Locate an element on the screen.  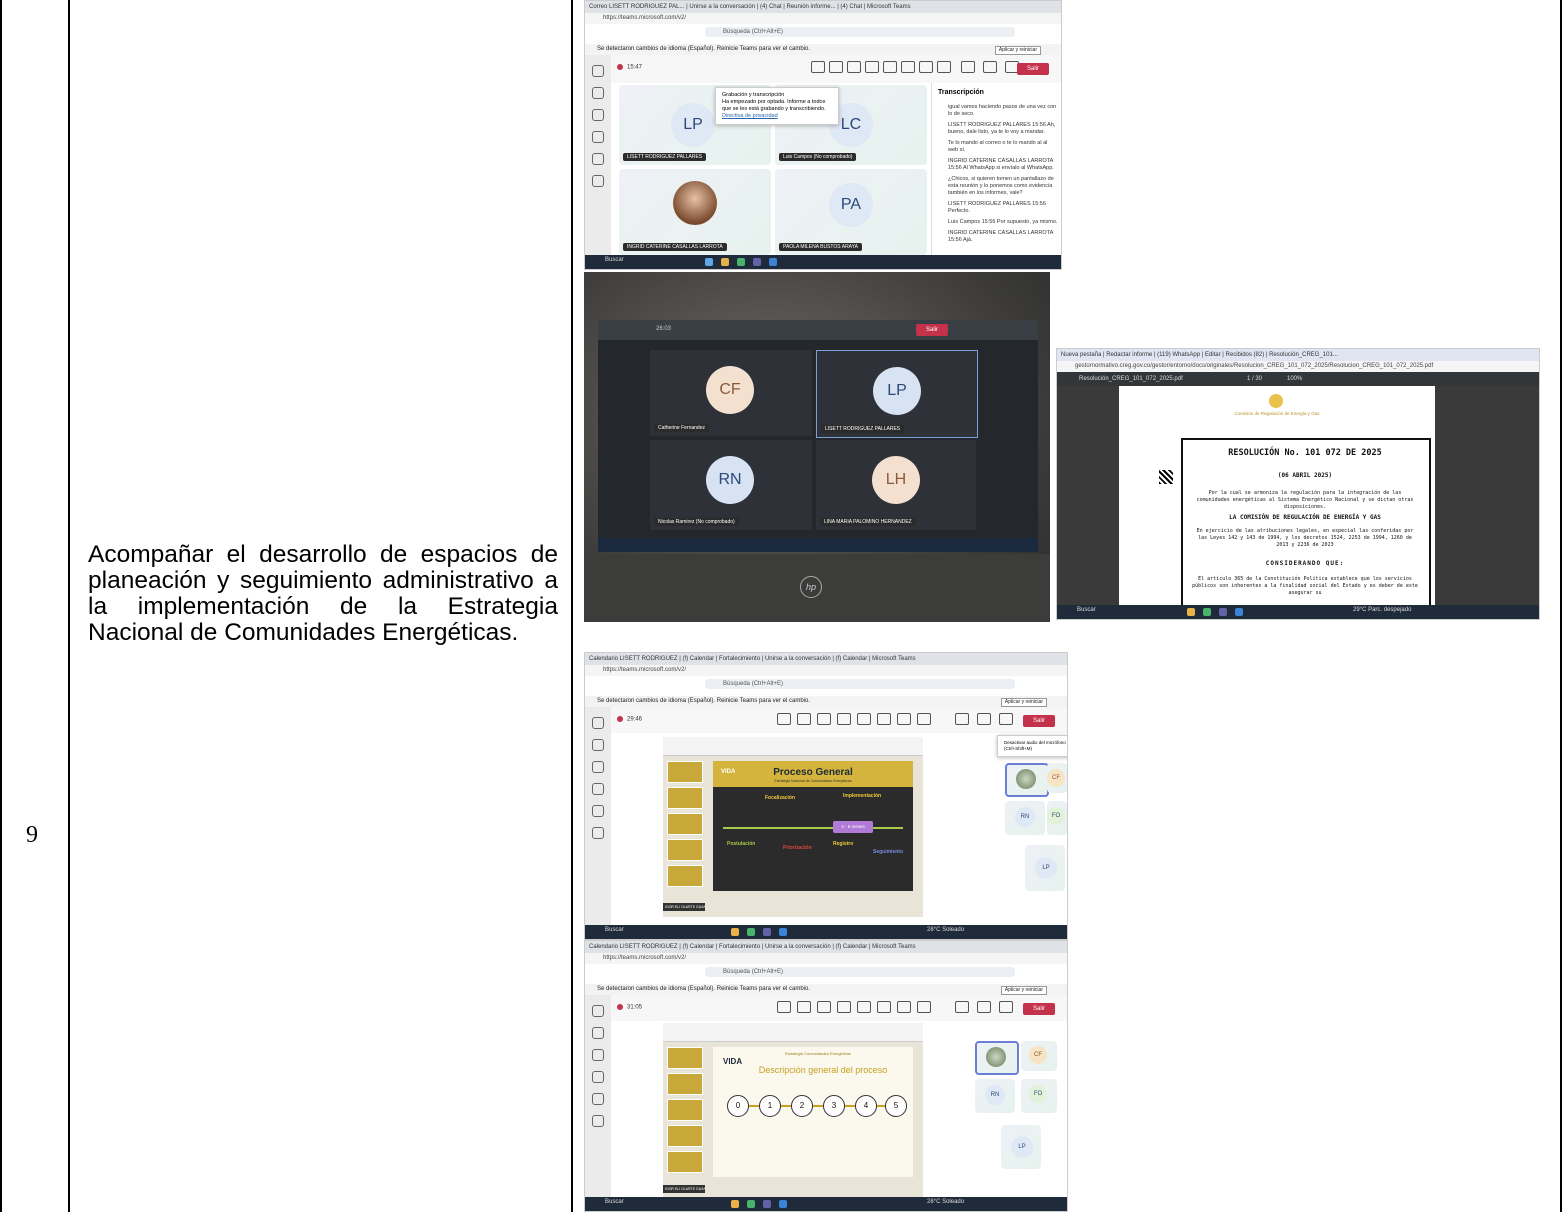
participant-tile: INGRID CATERINE CASALLAS LARROTA is located at coordinates (695, 212).